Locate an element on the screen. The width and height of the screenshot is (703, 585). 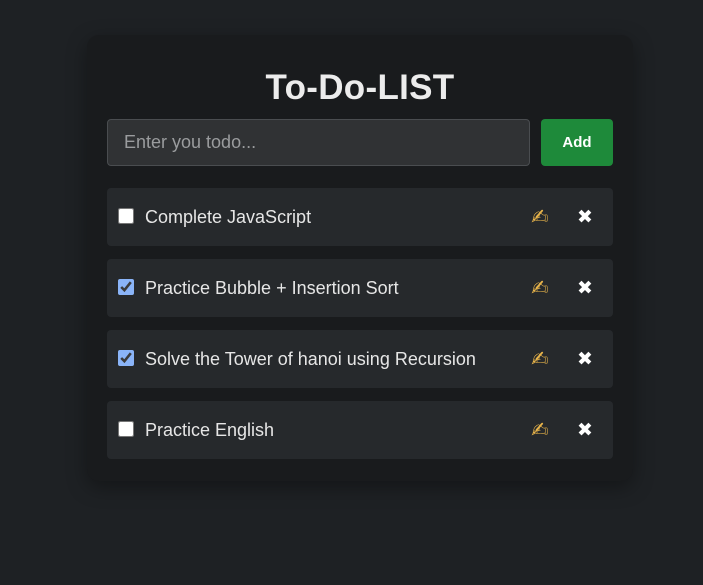
page-title: To-Do-LIST is located at coordinates (360, 87).